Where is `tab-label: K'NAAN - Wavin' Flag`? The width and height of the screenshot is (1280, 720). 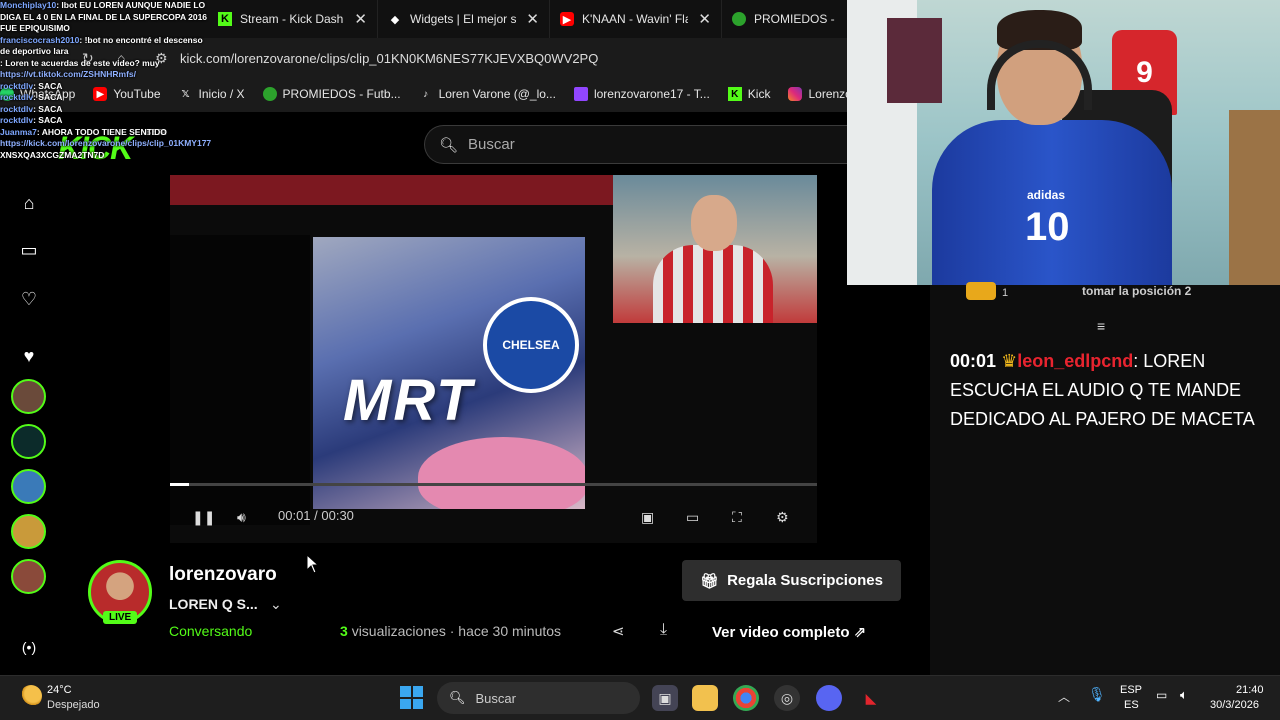 tab-label: K'NAAN - Wavin' Flag is located at coordinates (635, 19).